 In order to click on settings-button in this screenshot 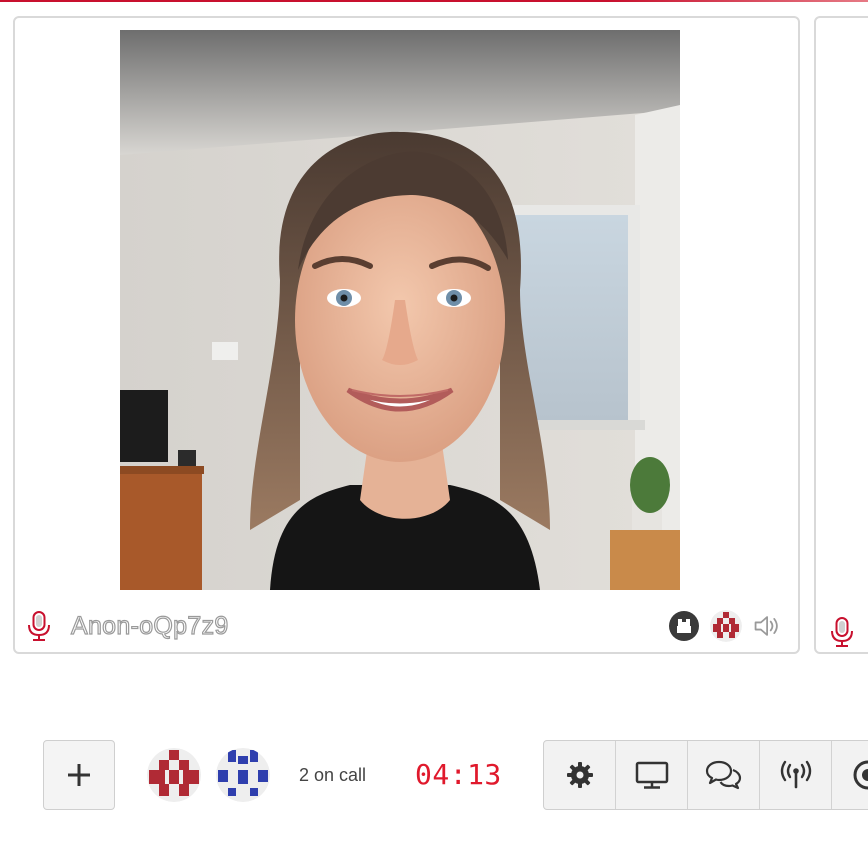, I will do `click(580, 775)`.